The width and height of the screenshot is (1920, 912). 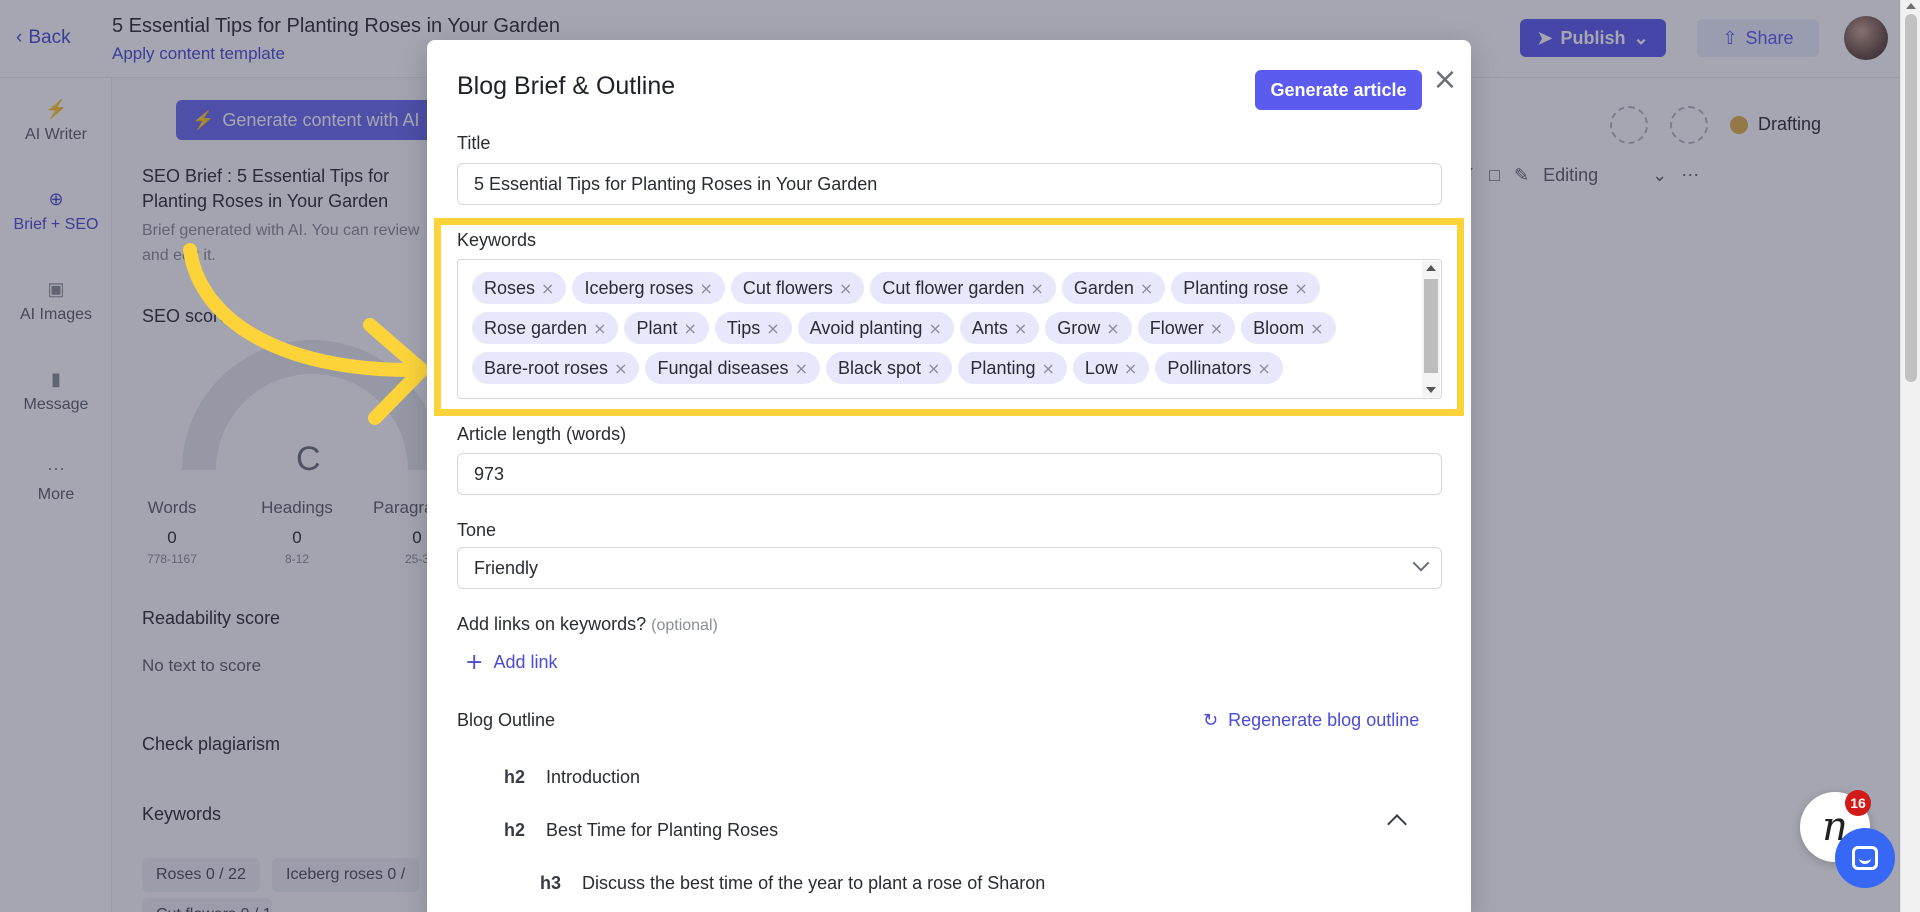 I want to click on tone-label: Tone, so click(x=477, y=530).